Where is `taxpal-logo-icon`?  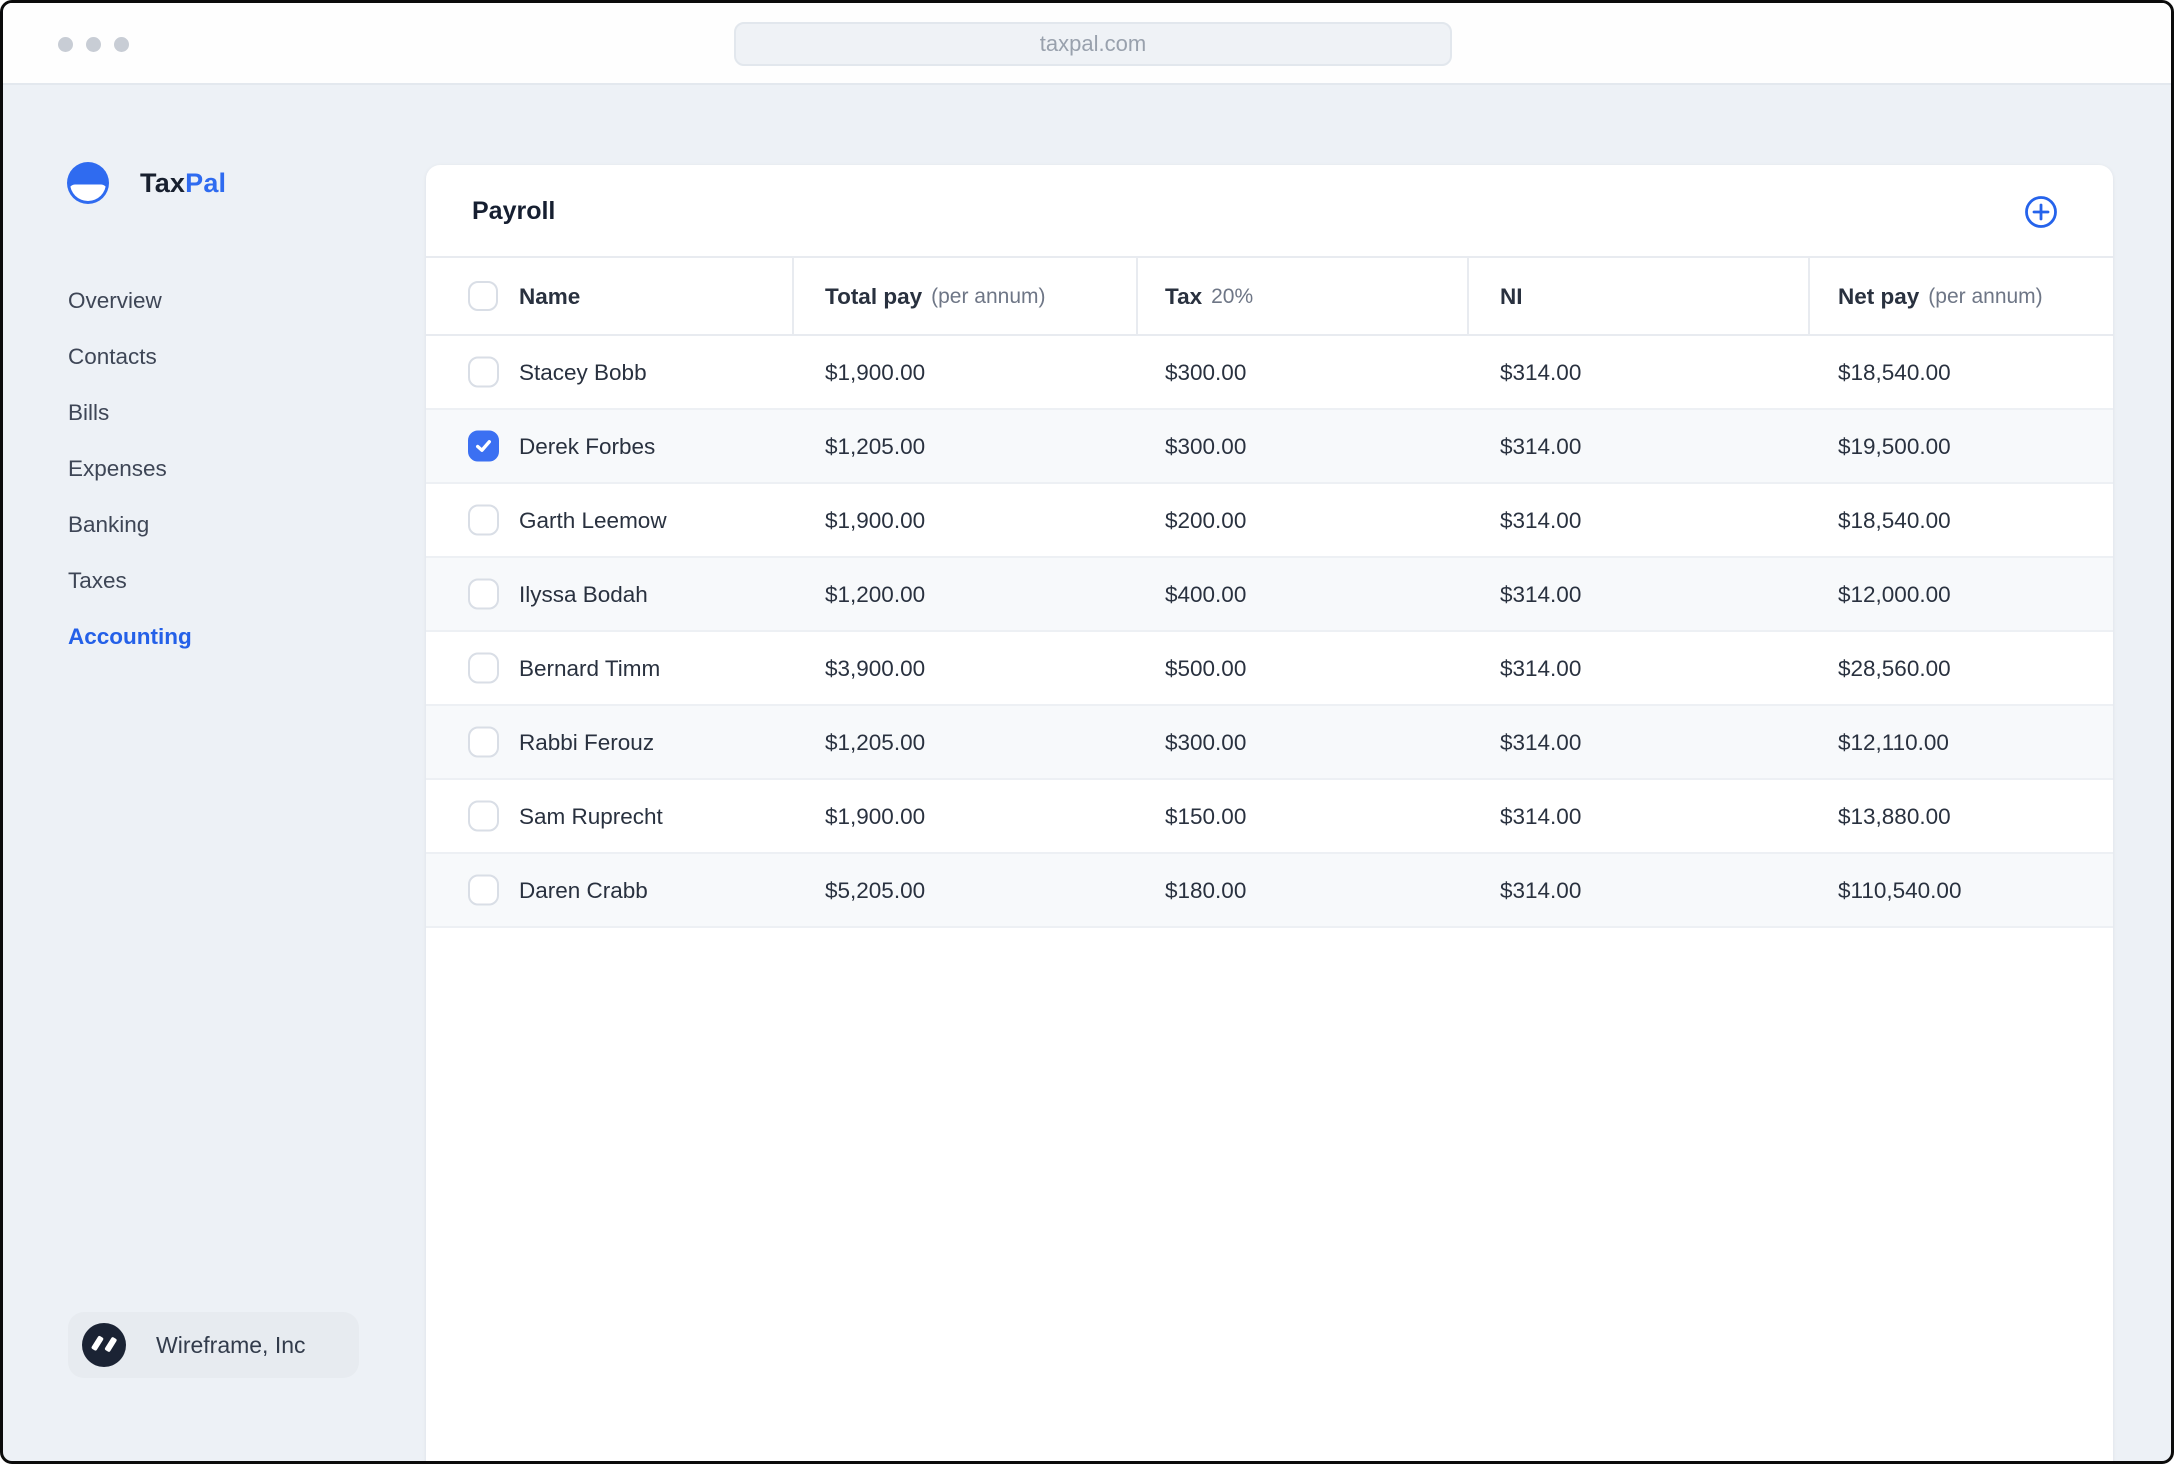
taxpal-logo-icon is located at coordinates (88, 183).